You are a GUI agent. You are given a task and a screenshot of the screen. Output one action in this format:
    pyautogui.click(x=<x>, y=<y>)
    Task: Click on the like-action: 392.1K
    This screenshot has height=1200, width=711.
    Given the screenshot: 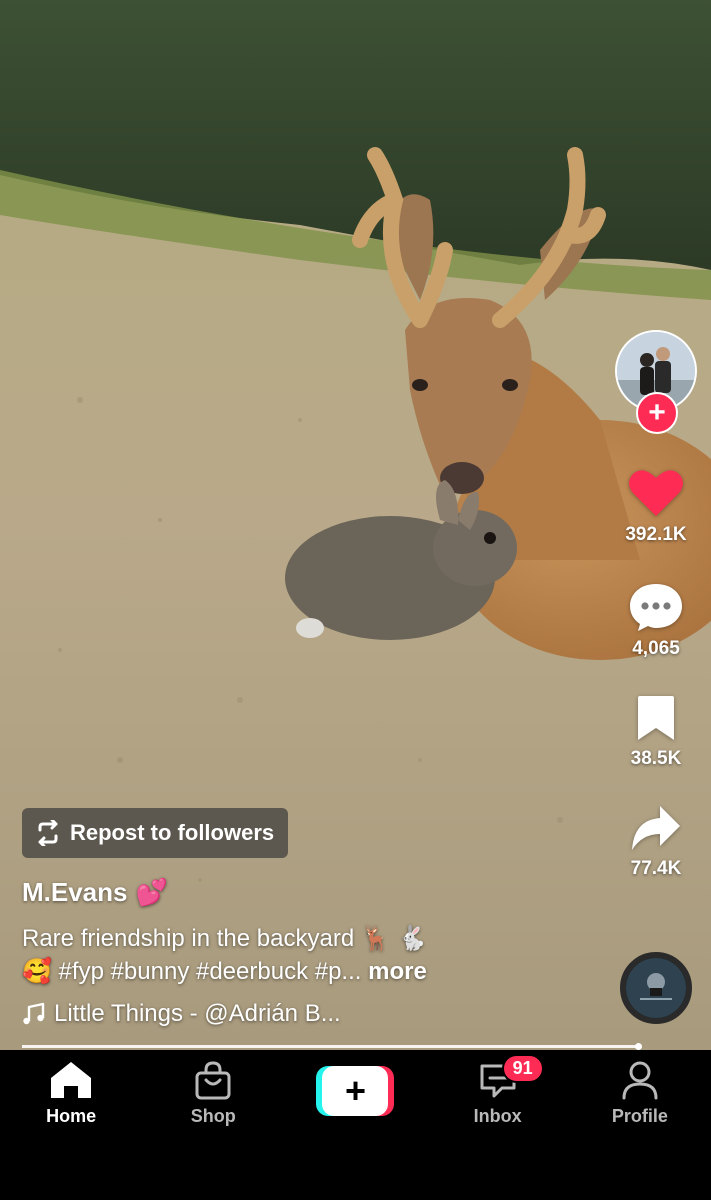 What is the action you would take?
    pyautogui.click(x=656, y=506)
    